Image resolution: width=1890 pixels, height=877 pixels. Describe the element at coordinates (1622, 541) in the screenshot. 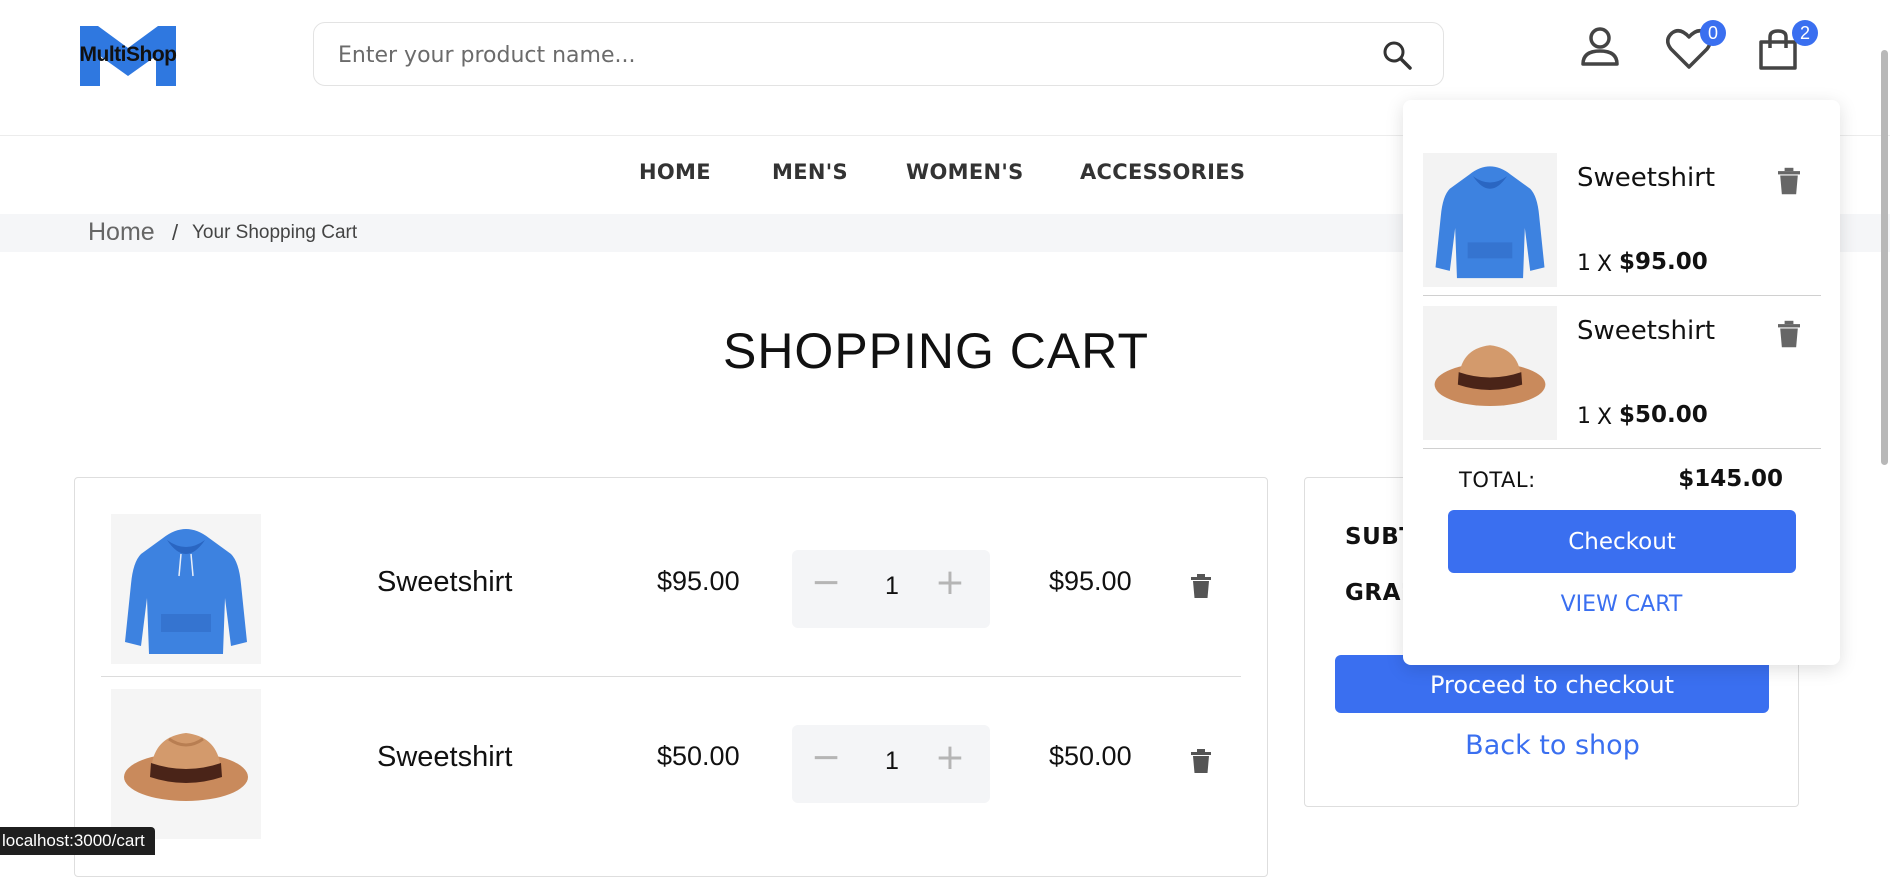

I see `checkout-button: Checkout` at that location.